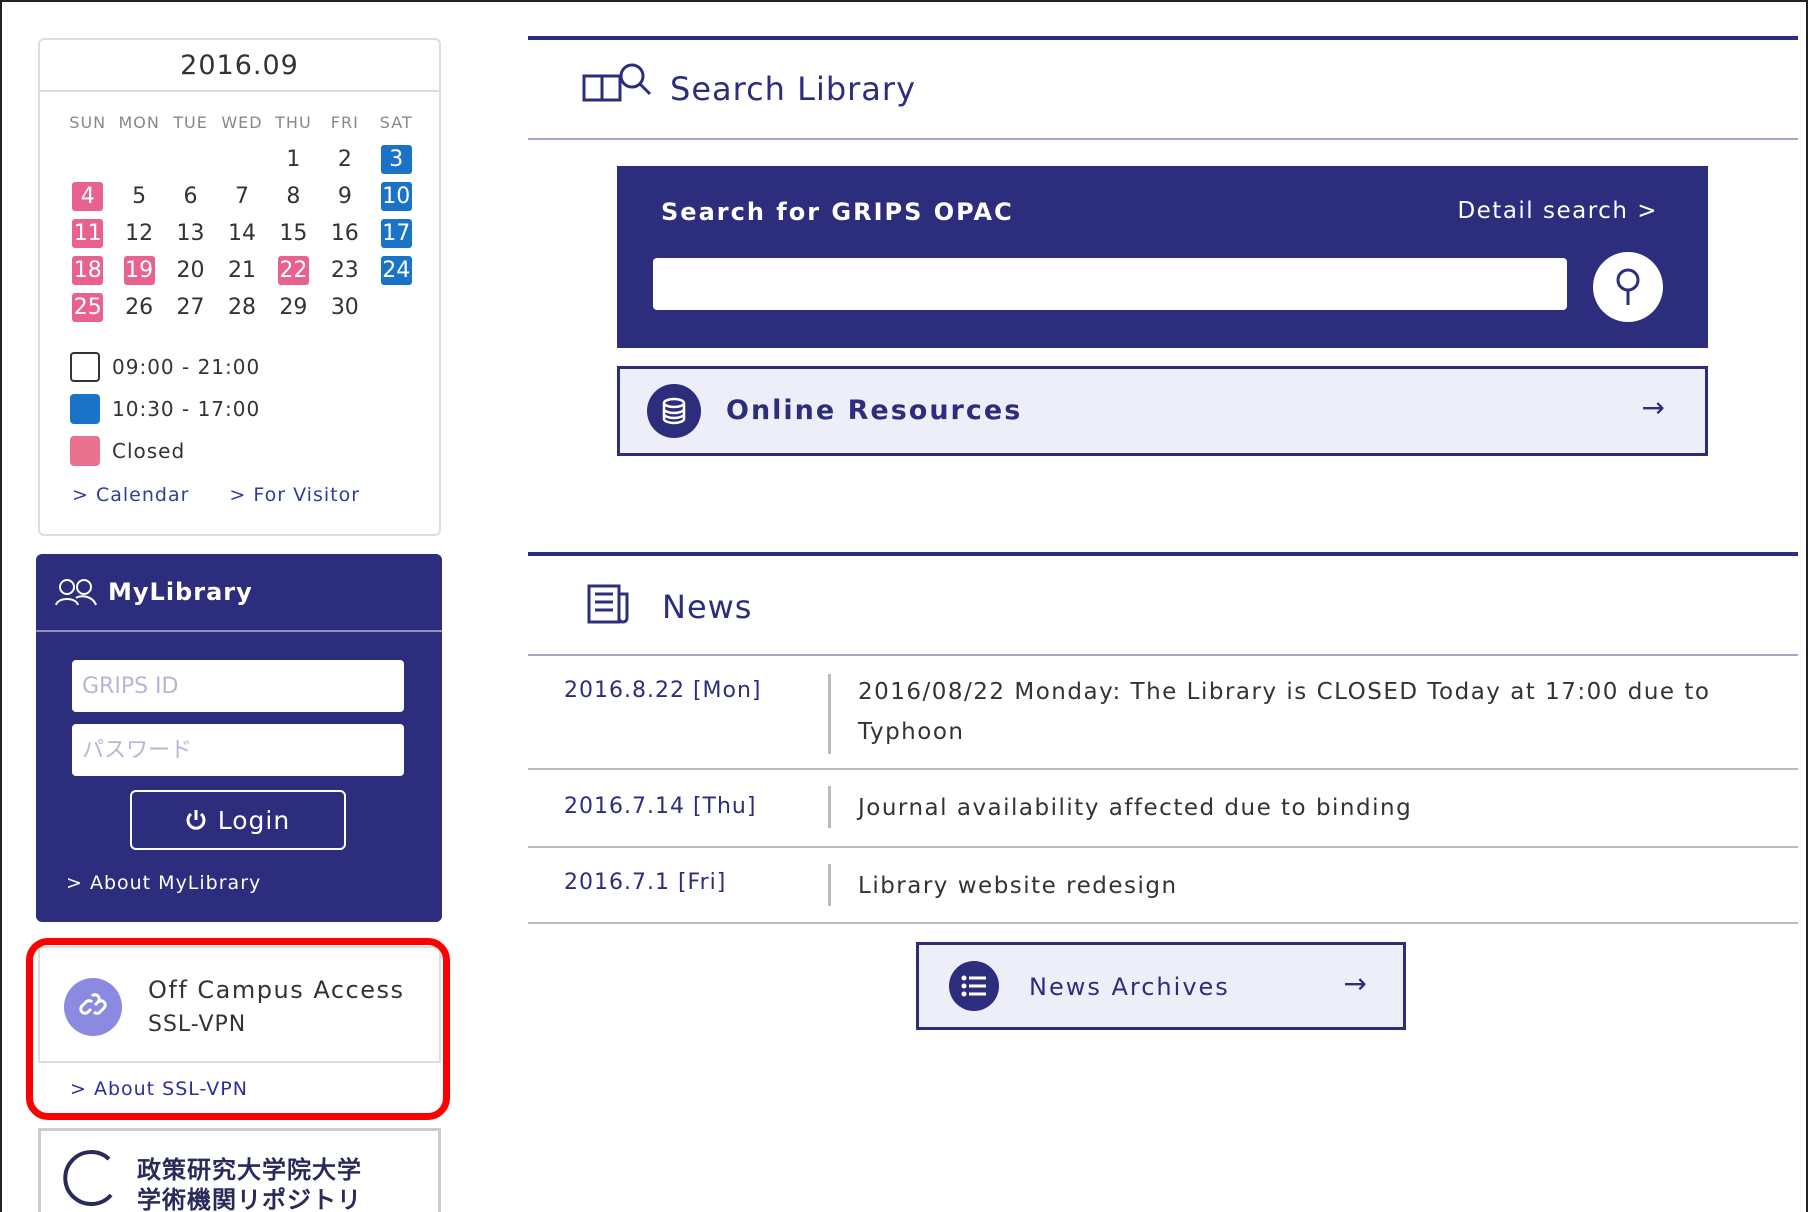 The width and height of the screenshot is (1808, 1212). I want to click on legend-closed-label: Closed, so click(149, 451).